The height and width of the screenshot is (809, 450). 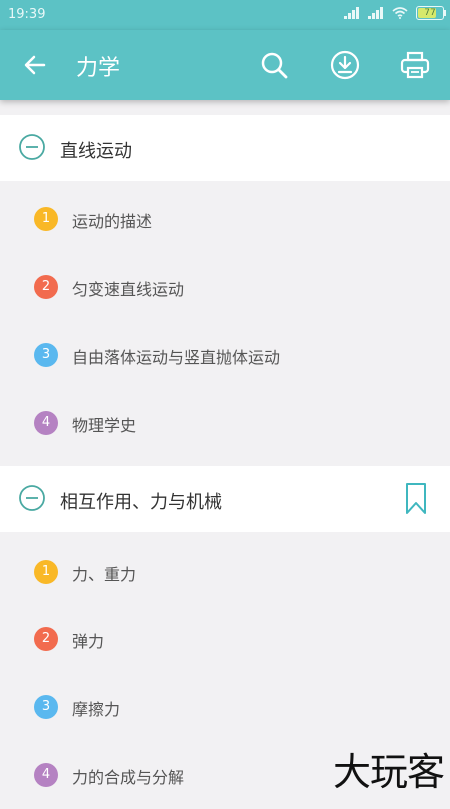 I want to click on section-header: 直线运动, so click(x=225, y=148).